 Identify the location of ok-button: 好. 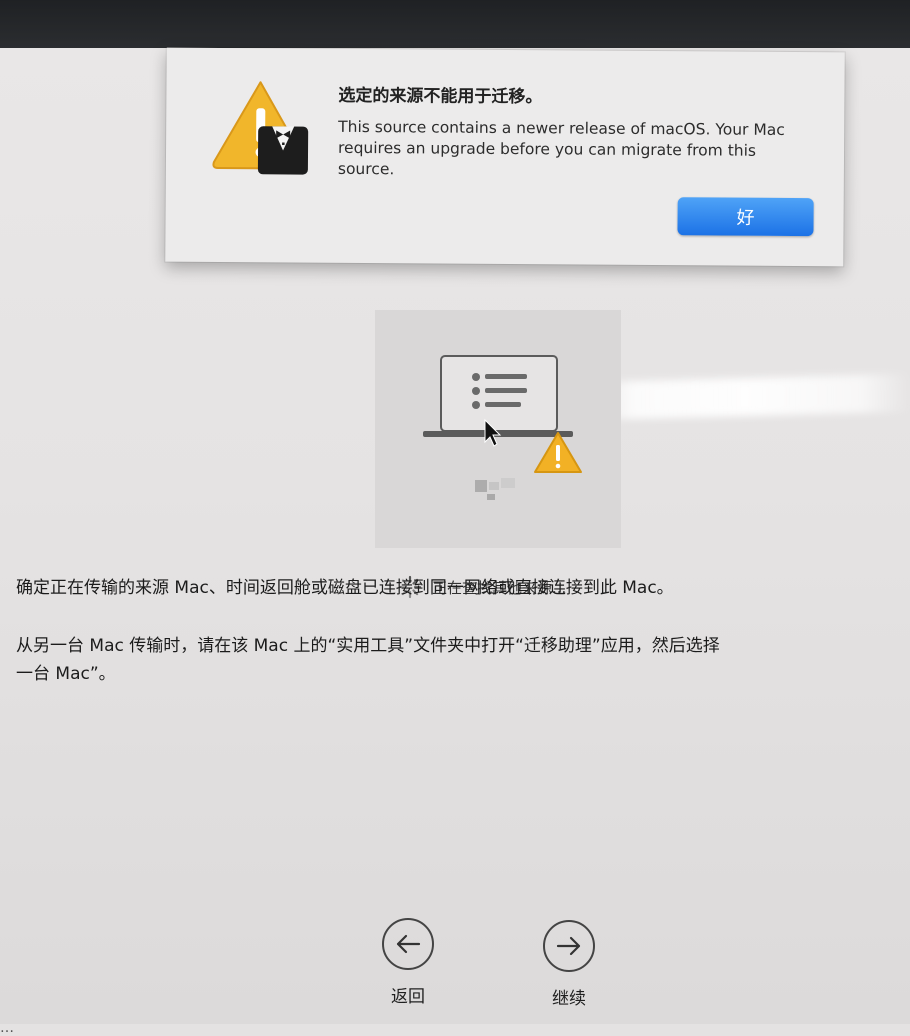
(745, 217).